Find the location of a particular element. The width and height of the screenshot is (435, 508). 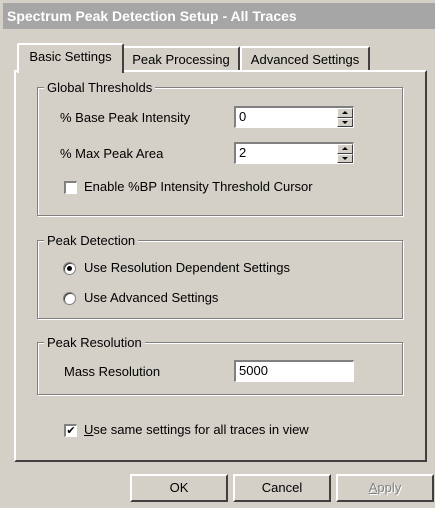

mass-resolution-label: Mass Resolution is located at coordinates (112, 371).